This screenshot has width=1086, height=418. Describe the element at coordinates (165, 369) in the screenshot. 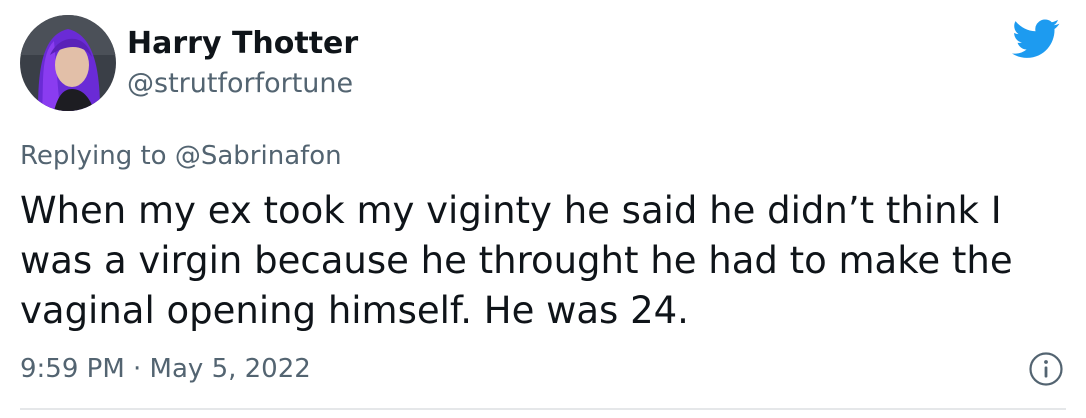

I see `tweet-timestamp: 9:59 PM · May 5, 2022` at that location.